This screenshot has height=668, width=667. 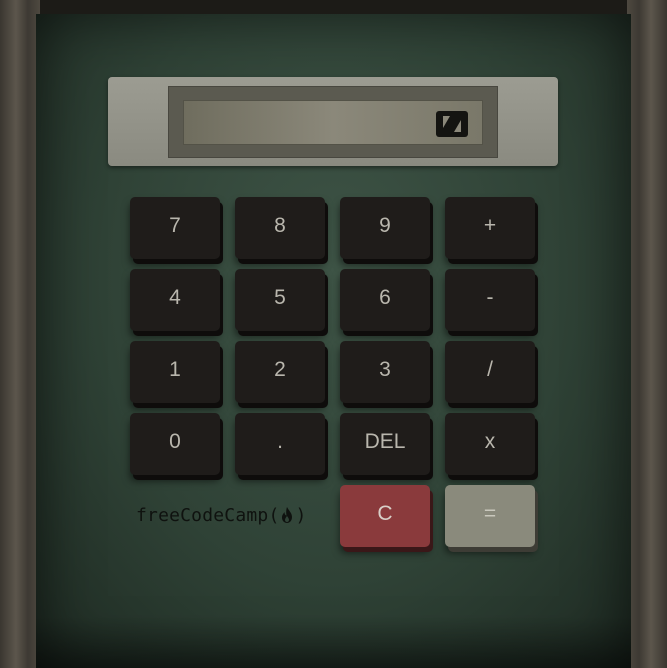 I want to click on equals-label: =, so click(x=490, y=513).